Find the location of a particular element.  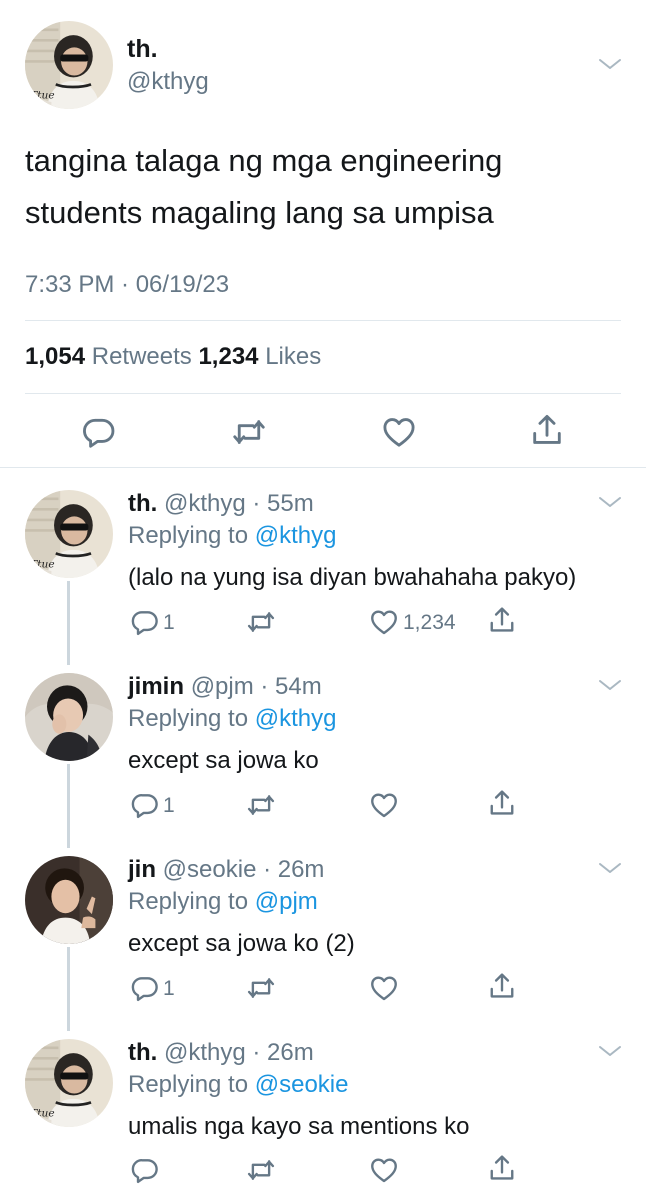

handle: @kthyg is located at coordinates (168, 82).